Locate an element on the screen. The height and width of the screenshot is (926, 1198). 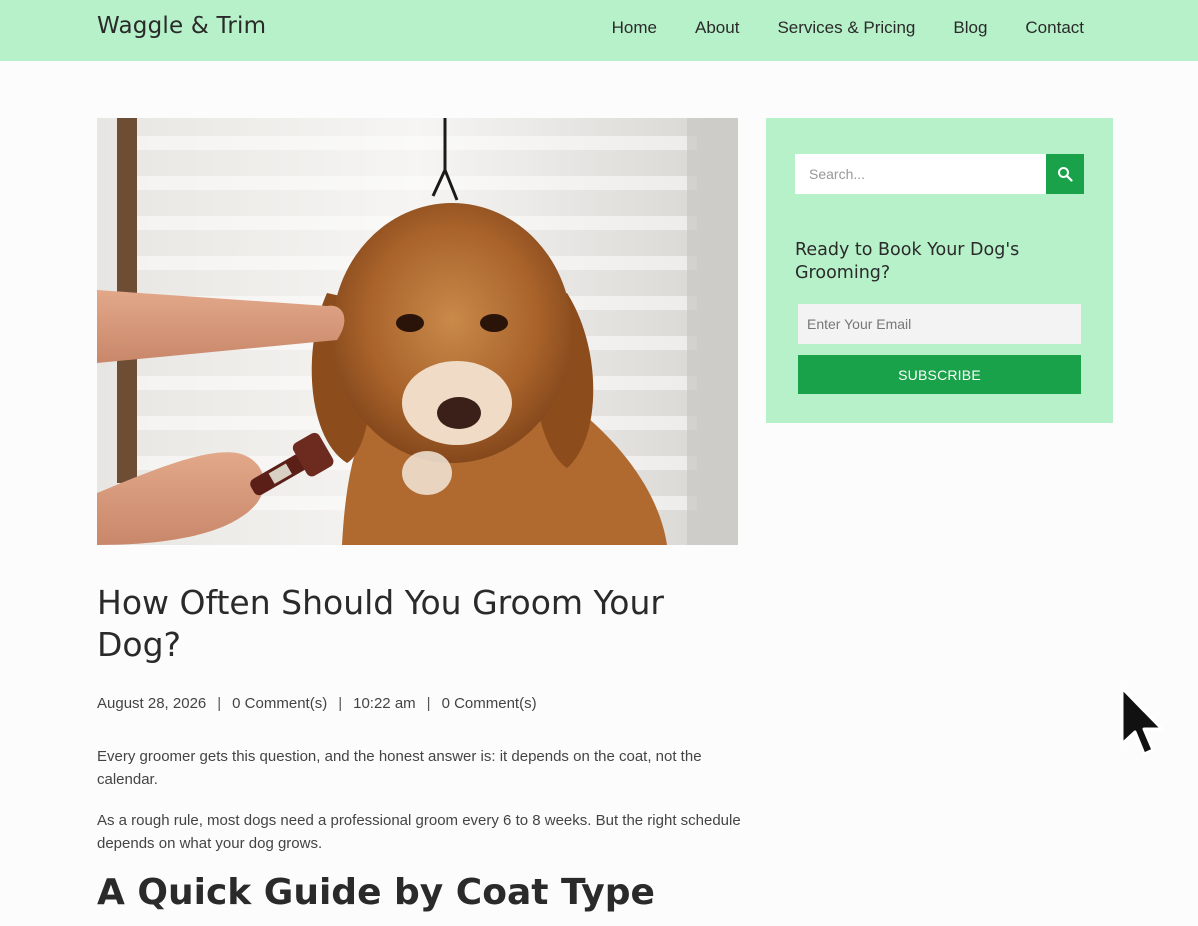
post-date: August 28, 2026 is located at coordinates (152, 703).